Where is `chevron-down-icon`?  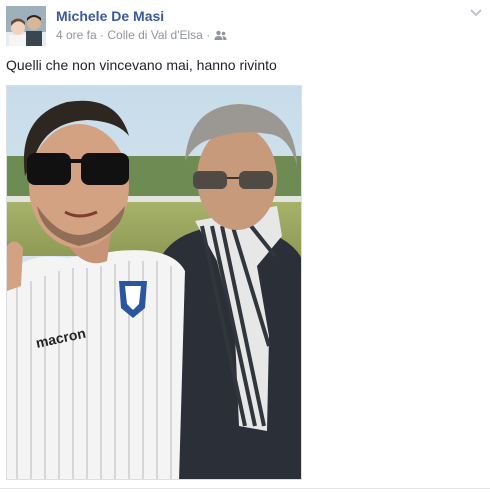 chevron-down-icon is located at coordinates (476, 13).